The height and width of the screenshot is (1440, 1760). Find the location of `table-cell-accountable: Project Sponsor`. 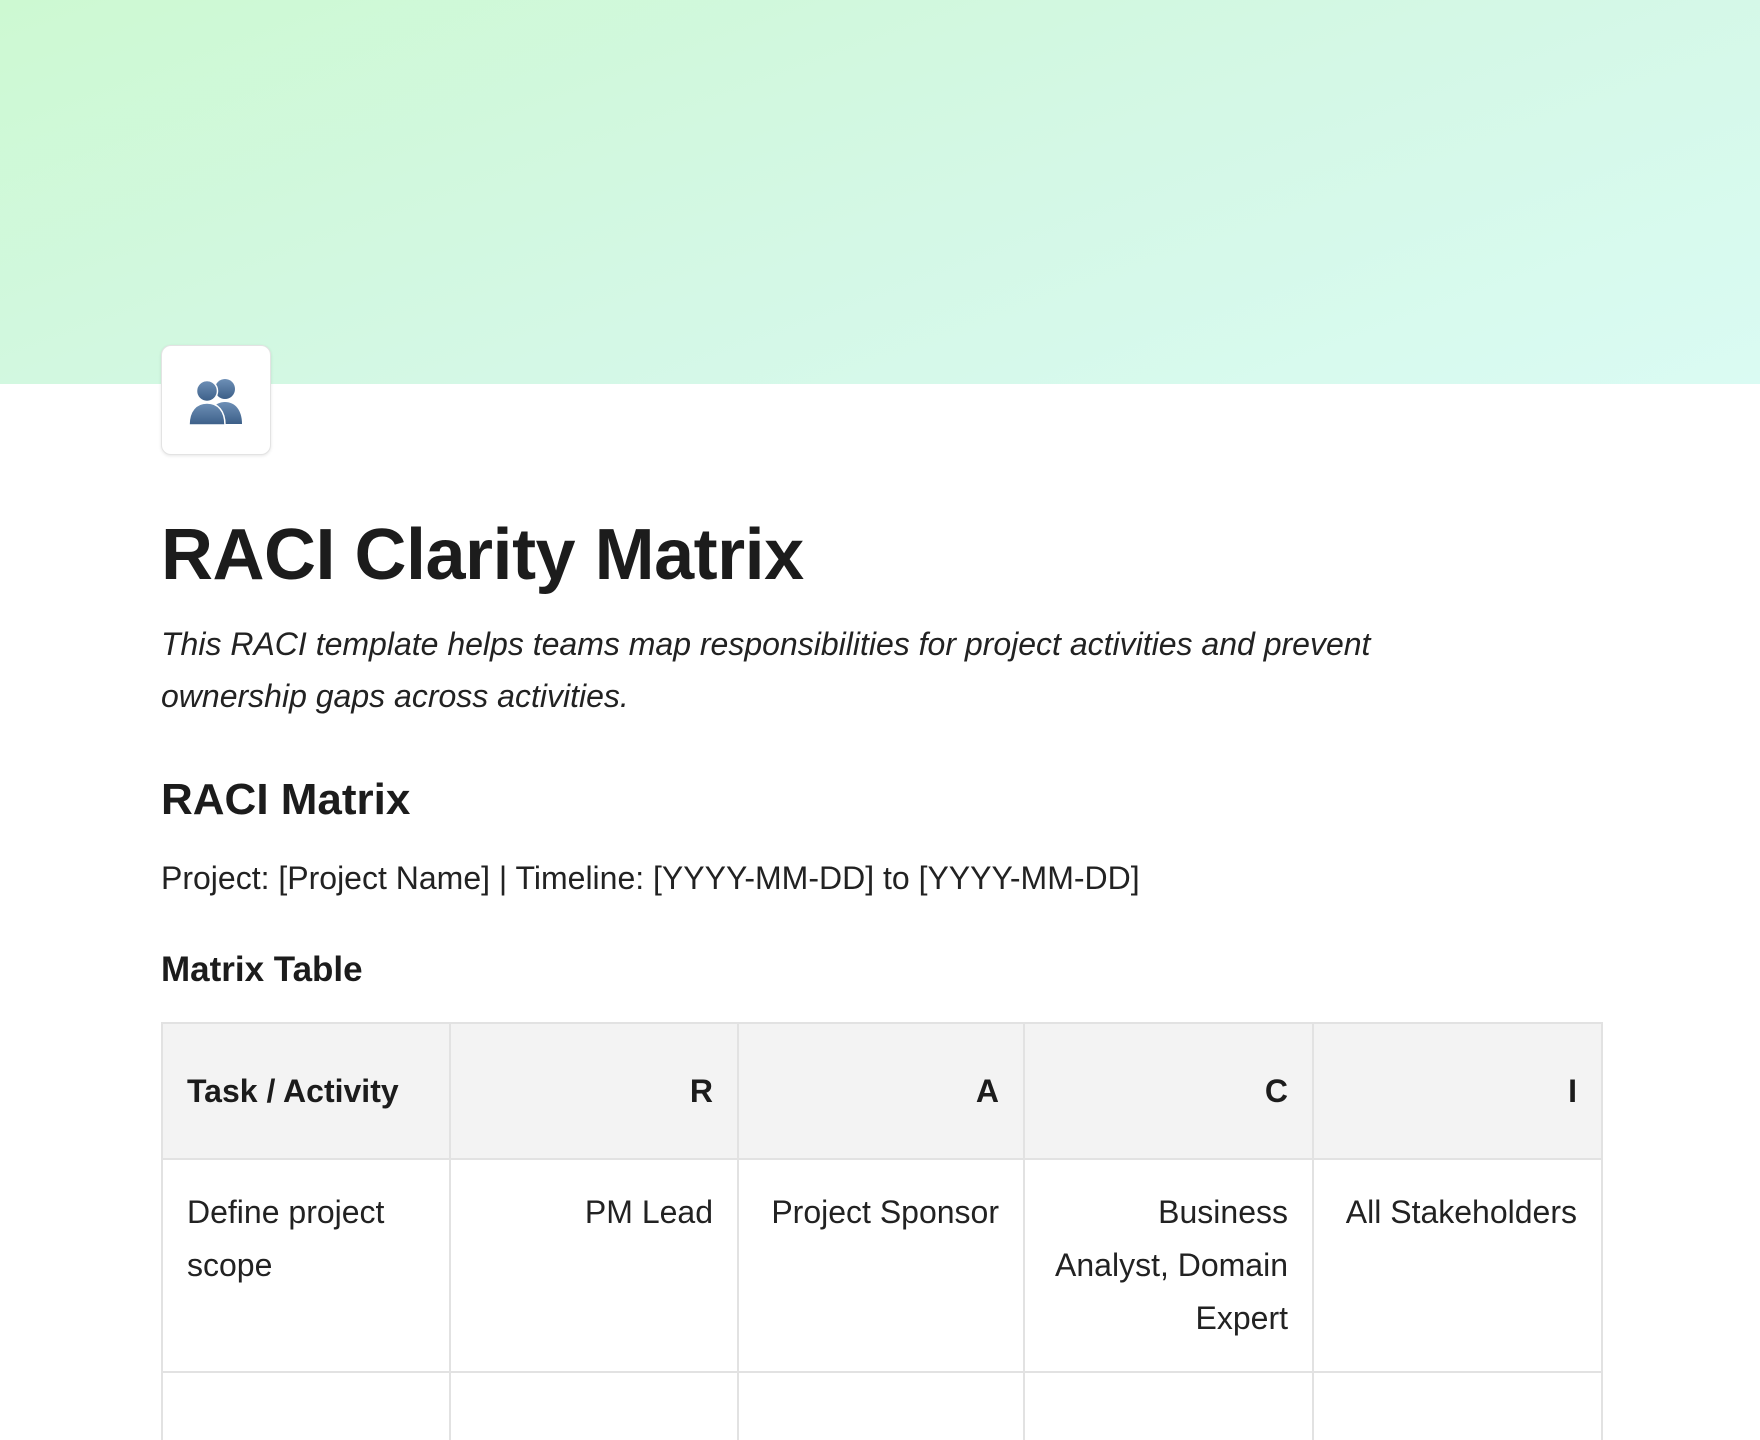

table-cell-accountable: Project Sponsor is located at coordinates (881, 1265).